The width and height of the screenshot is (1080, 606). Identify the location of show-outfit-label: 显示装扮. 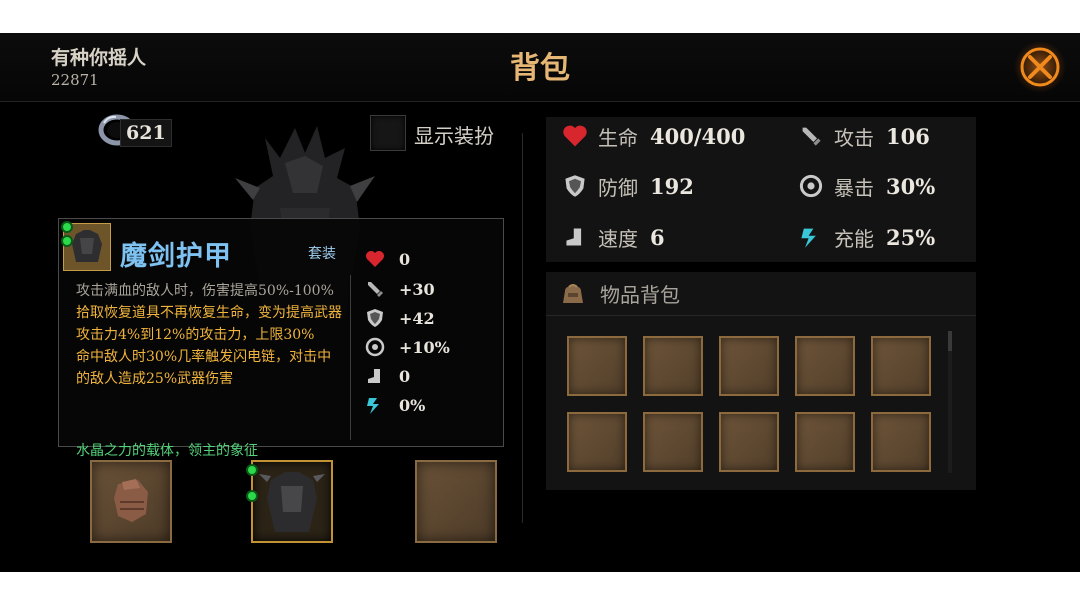
(454, 136).